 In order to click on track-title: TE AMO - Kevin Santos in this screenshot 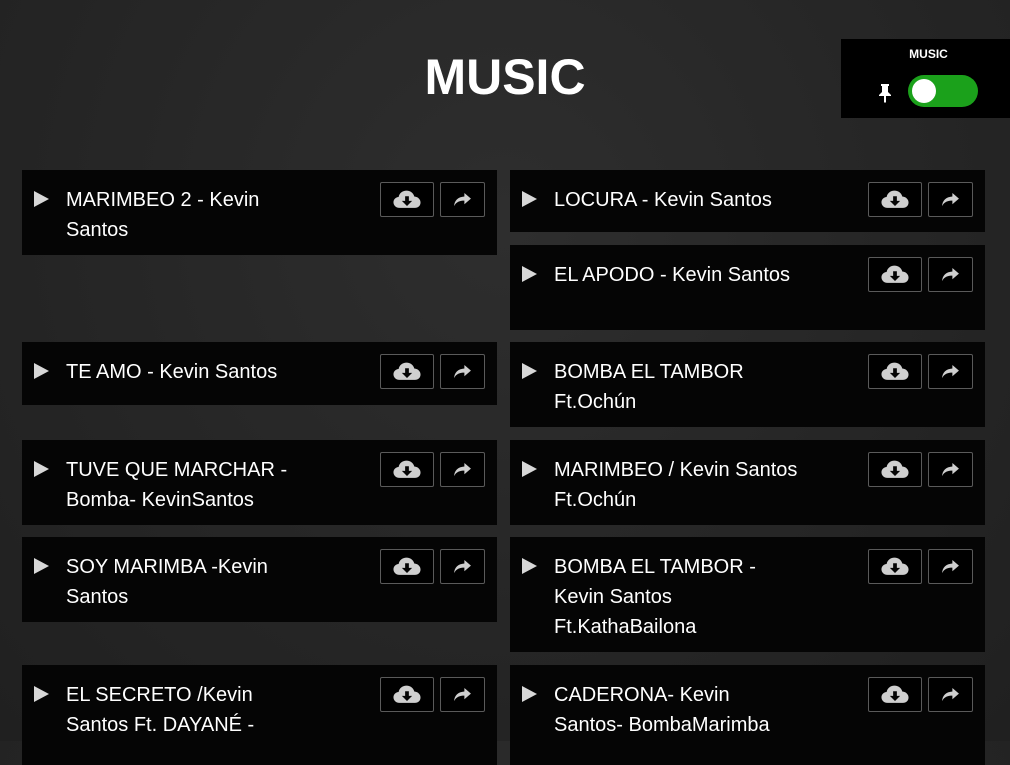, I will do `click(191, 372)`.